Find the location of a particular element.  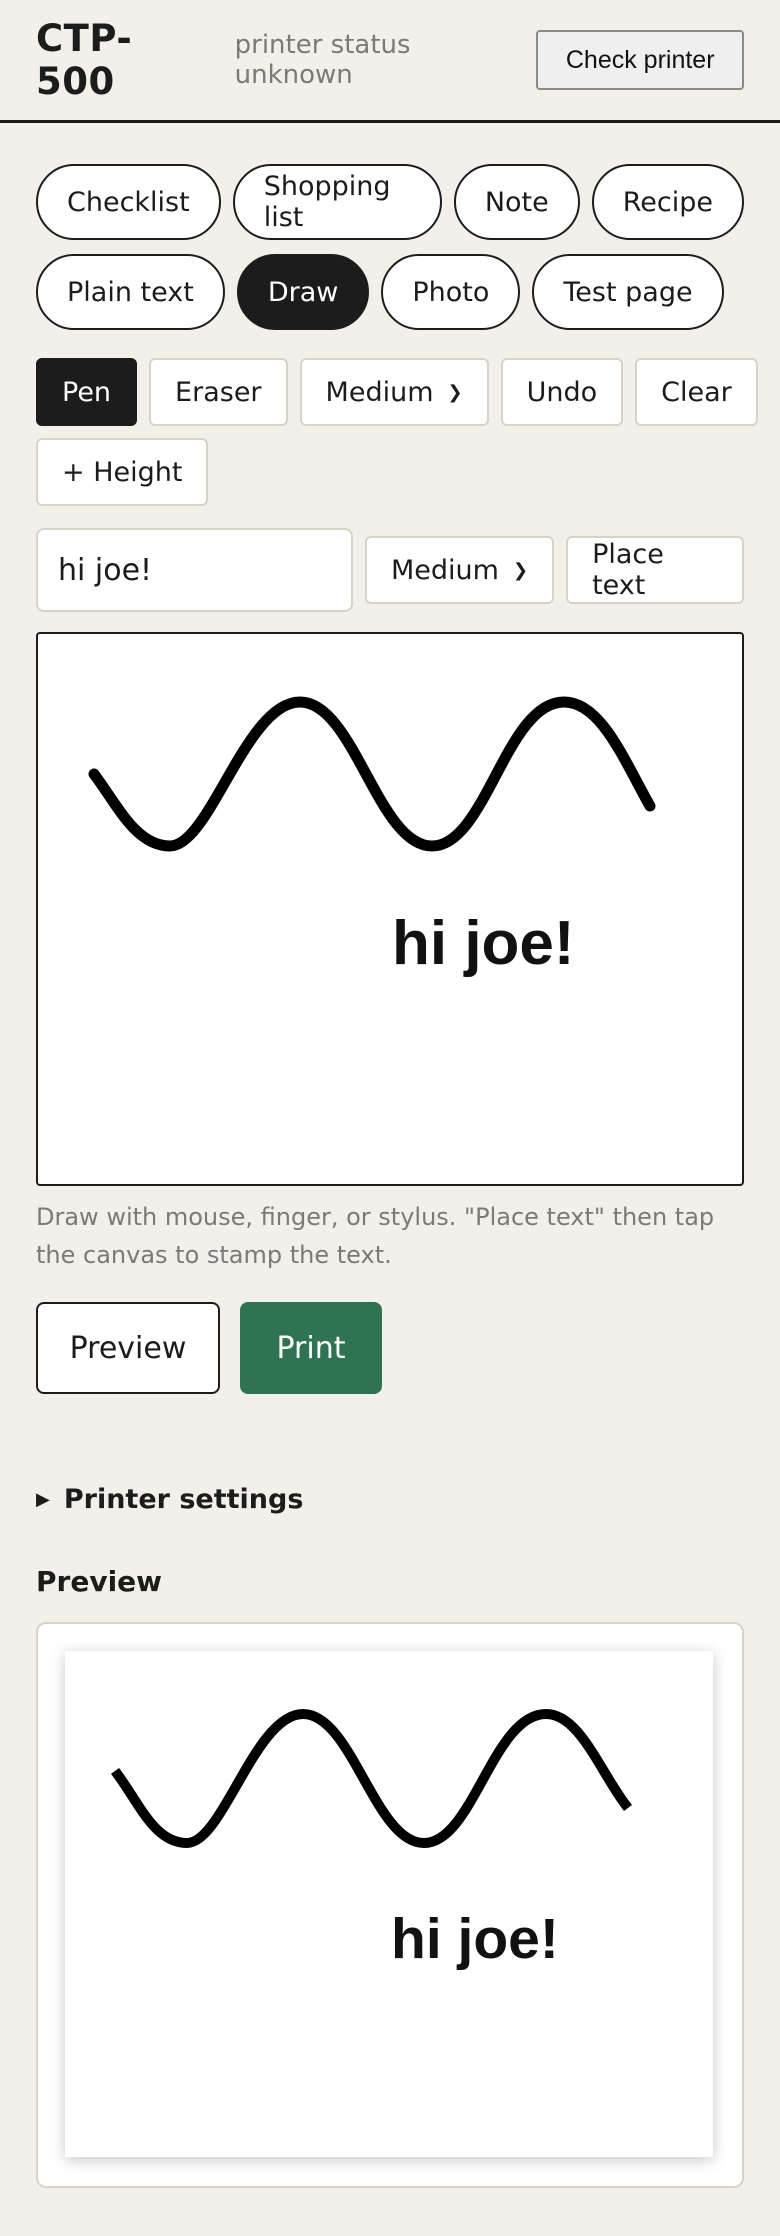

mode-tab-shopping-list: Shopping list is located at coordinates (337, 202).